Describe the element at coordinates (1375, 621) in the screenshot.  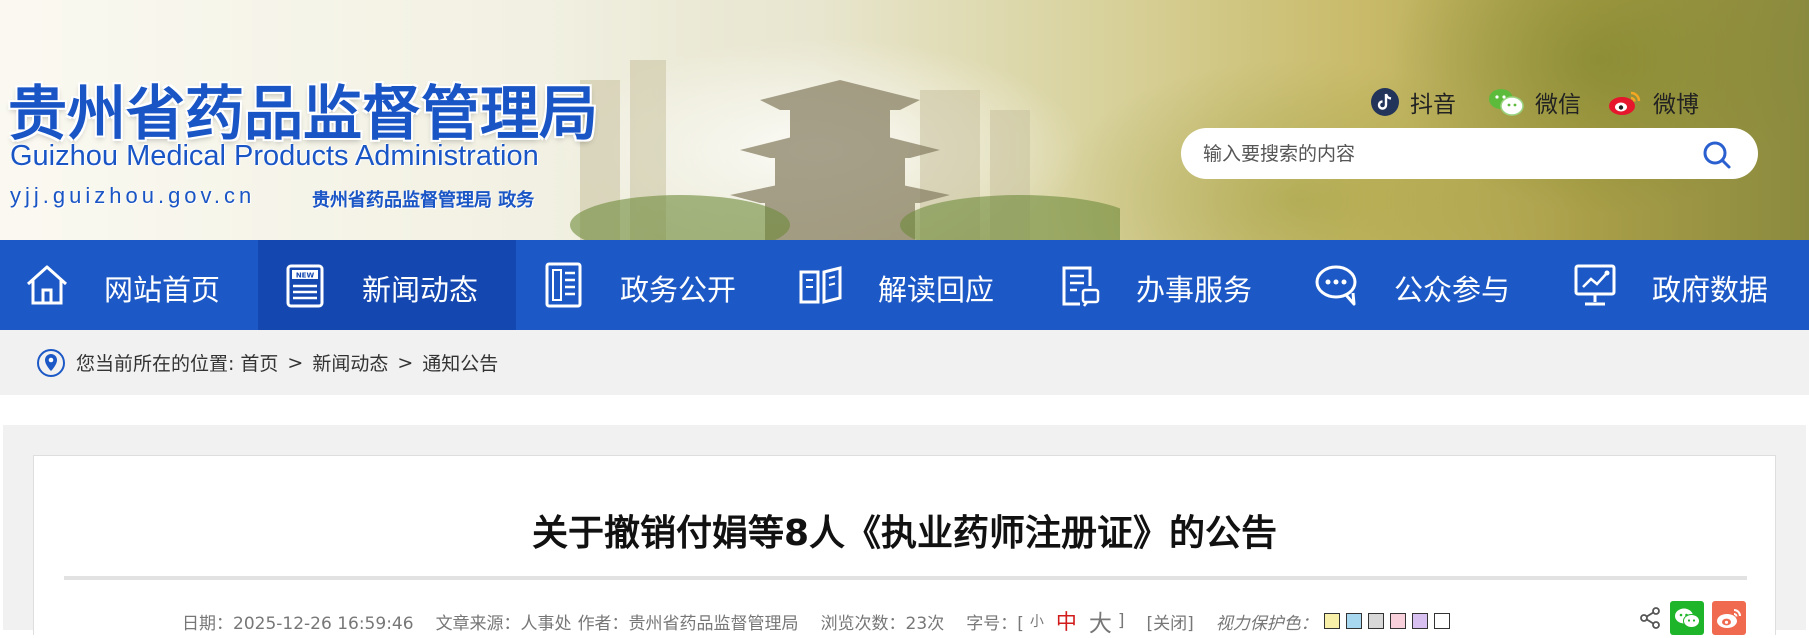
I see `eye-care-swatch-gray` at that location.